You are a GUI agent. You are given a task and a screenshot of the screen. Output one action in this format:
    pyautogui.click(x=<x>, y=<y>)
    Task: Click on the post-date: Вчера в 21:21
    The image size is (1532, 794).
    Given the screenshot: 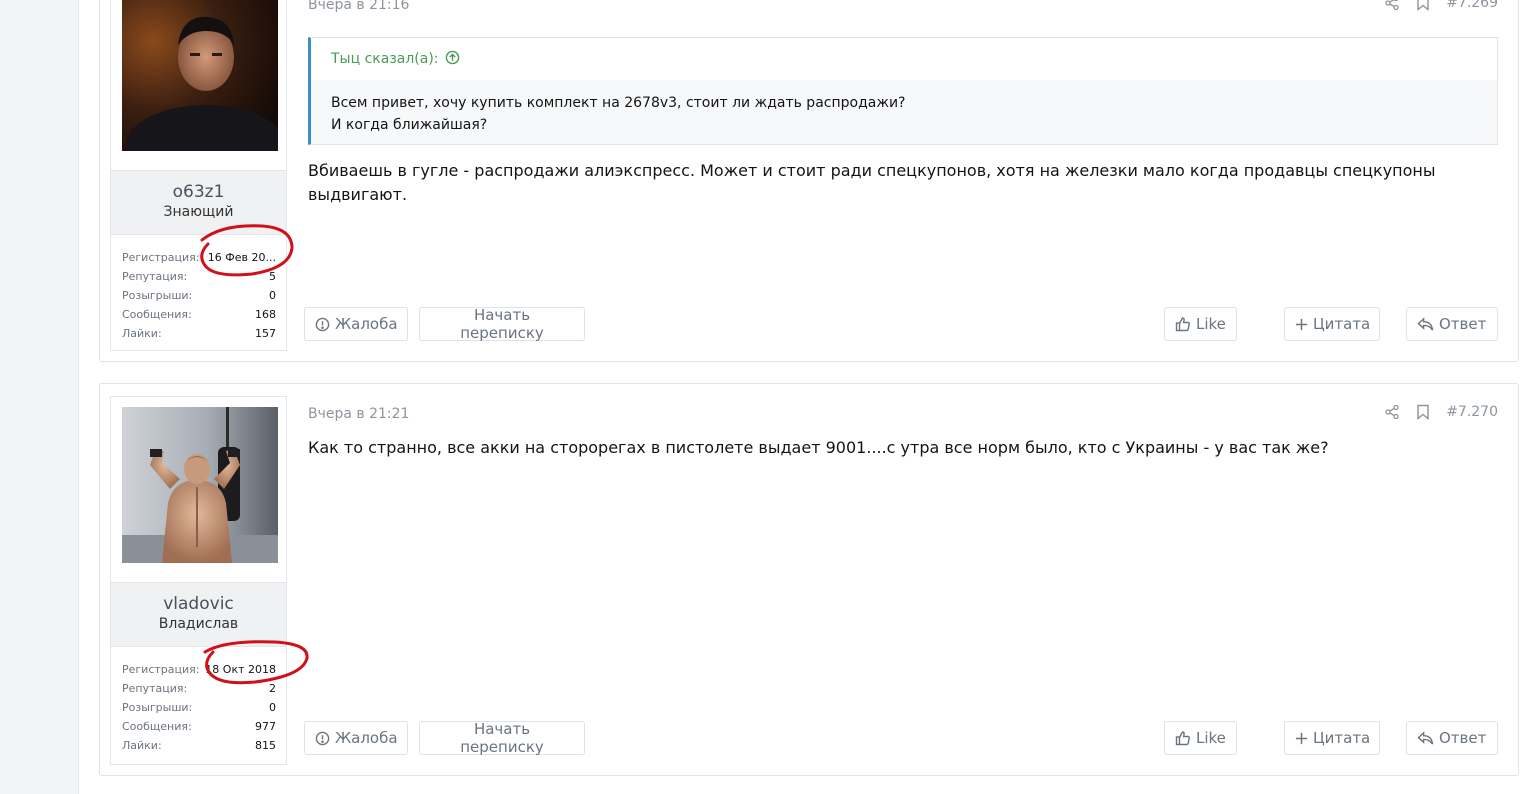 What is the action you would take?
    pyautogui.click(x=358, y=414)
    